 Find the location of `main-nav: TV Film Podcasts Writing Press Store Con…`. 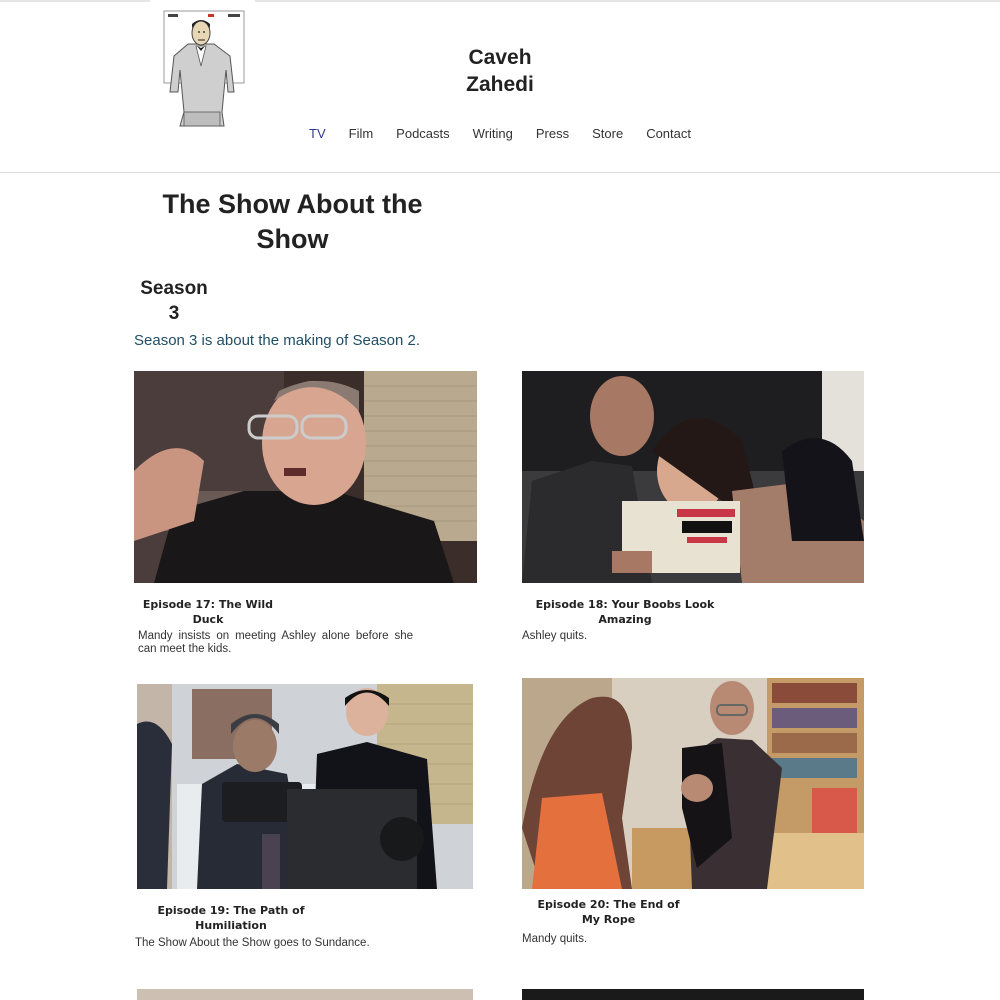

main-nav: TV Film Podcasts Writing Press Store Con… is located at coordinates (500, 136).